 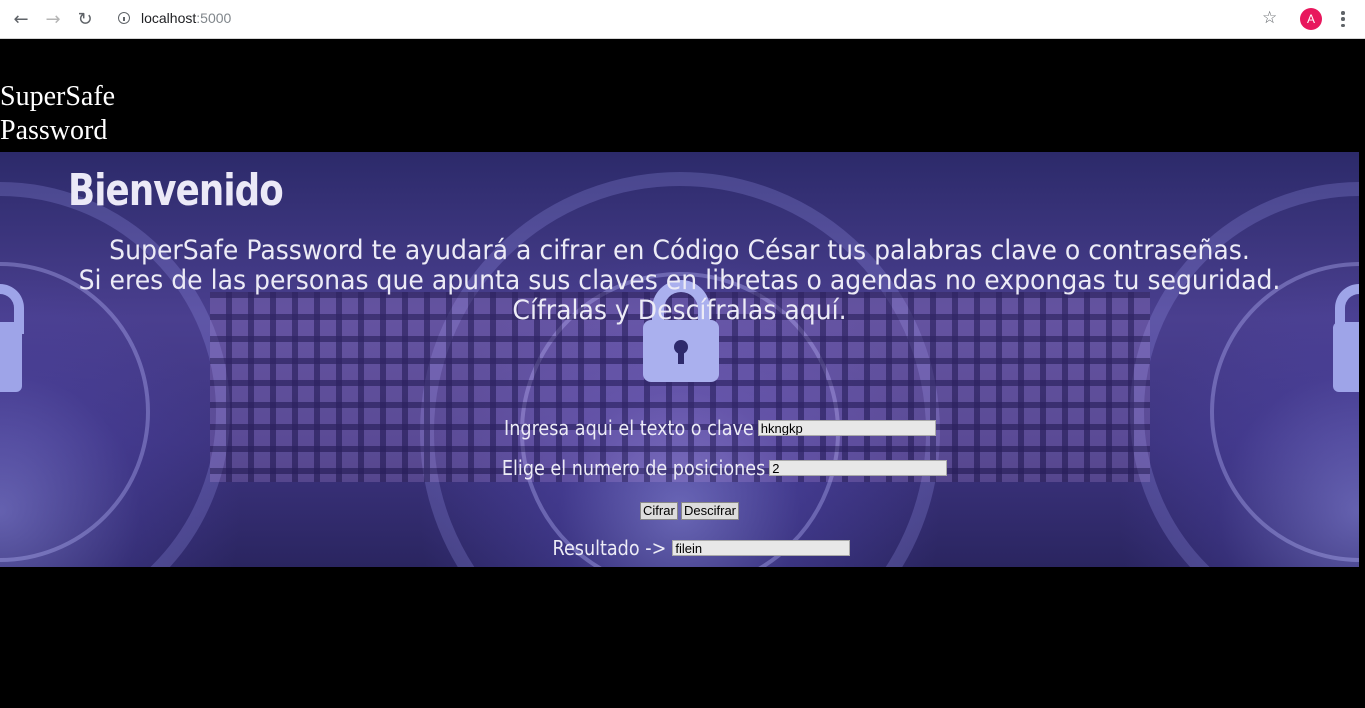 I want to click on reload-icon: ↻, so click(x=85, y=19).